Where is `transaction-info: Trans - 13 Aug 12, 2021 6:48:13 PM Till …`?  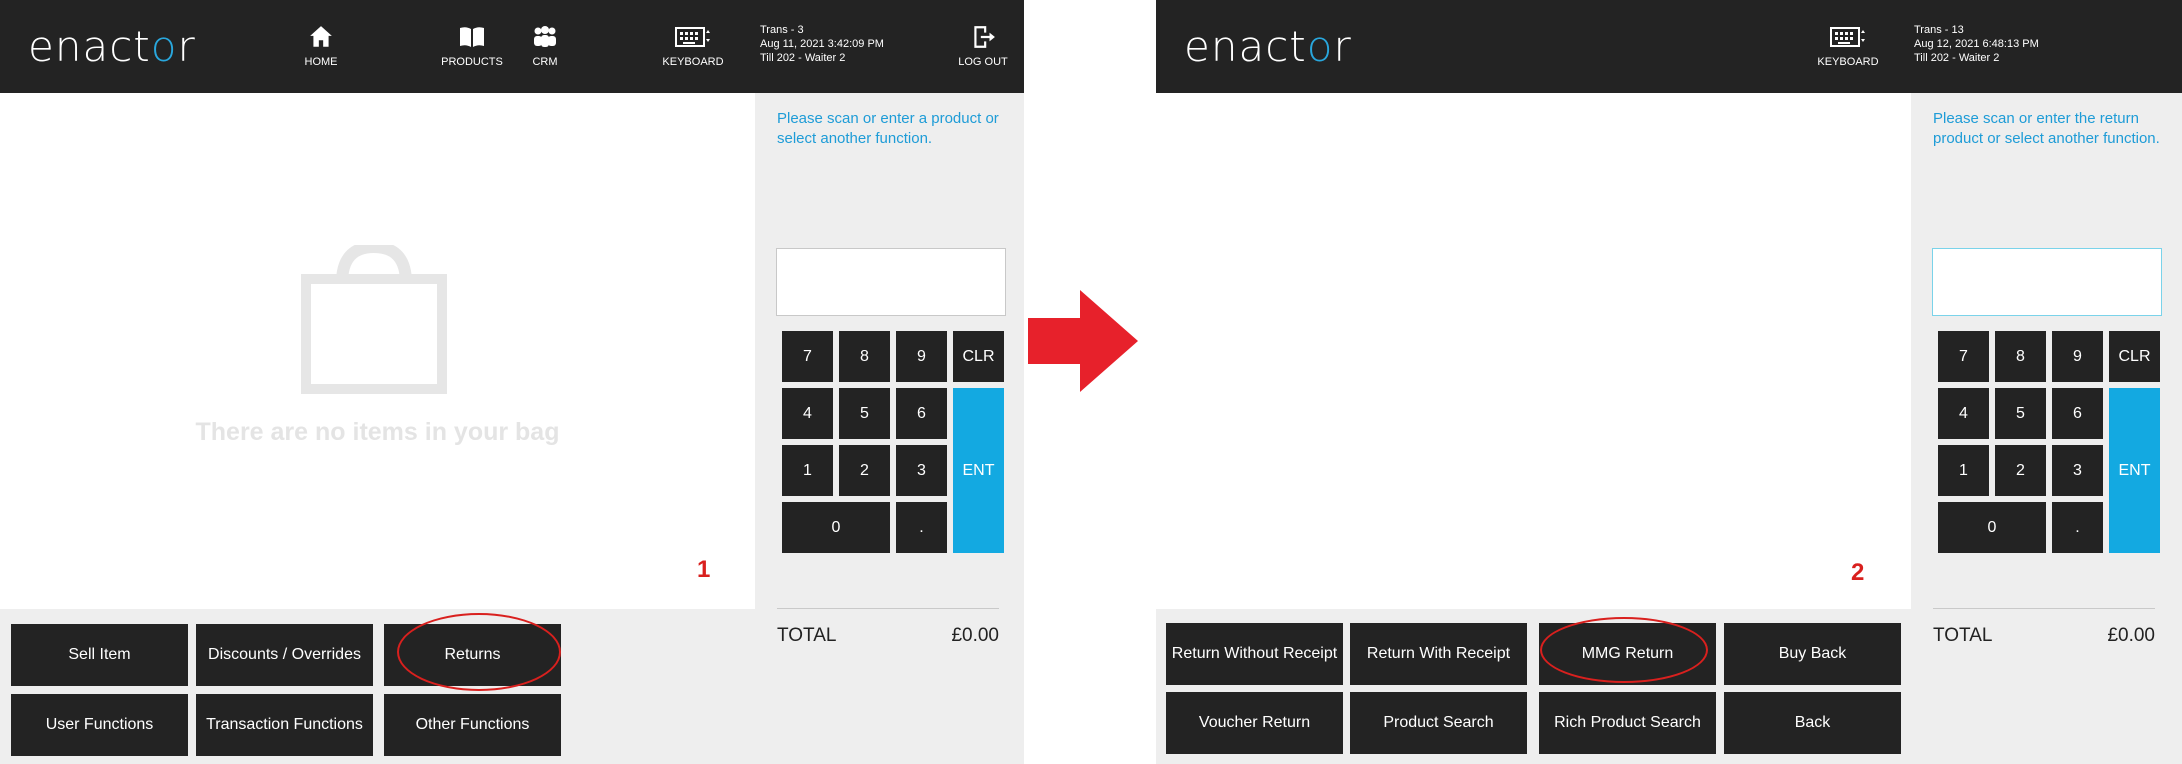
transaction-info: Trans - 13 Aug 12, 2021 6:48:13 PM Till … is located at coordinates (1976, 44).